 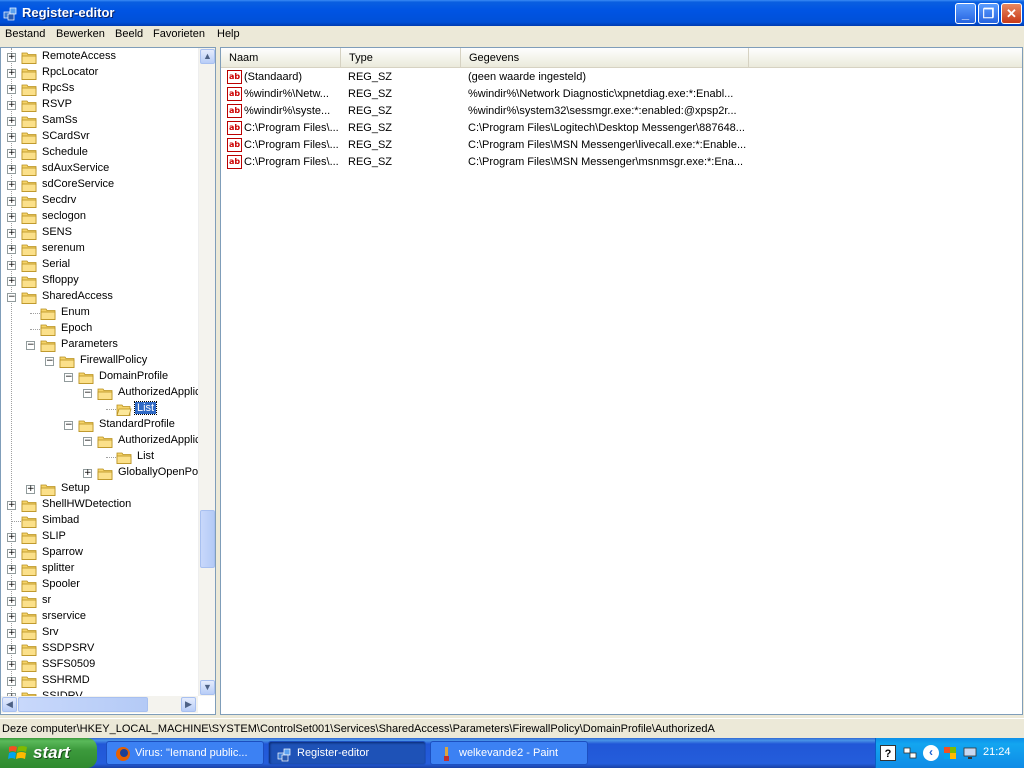 I want to click on minimize-button: _, so click(x=965, y=13).